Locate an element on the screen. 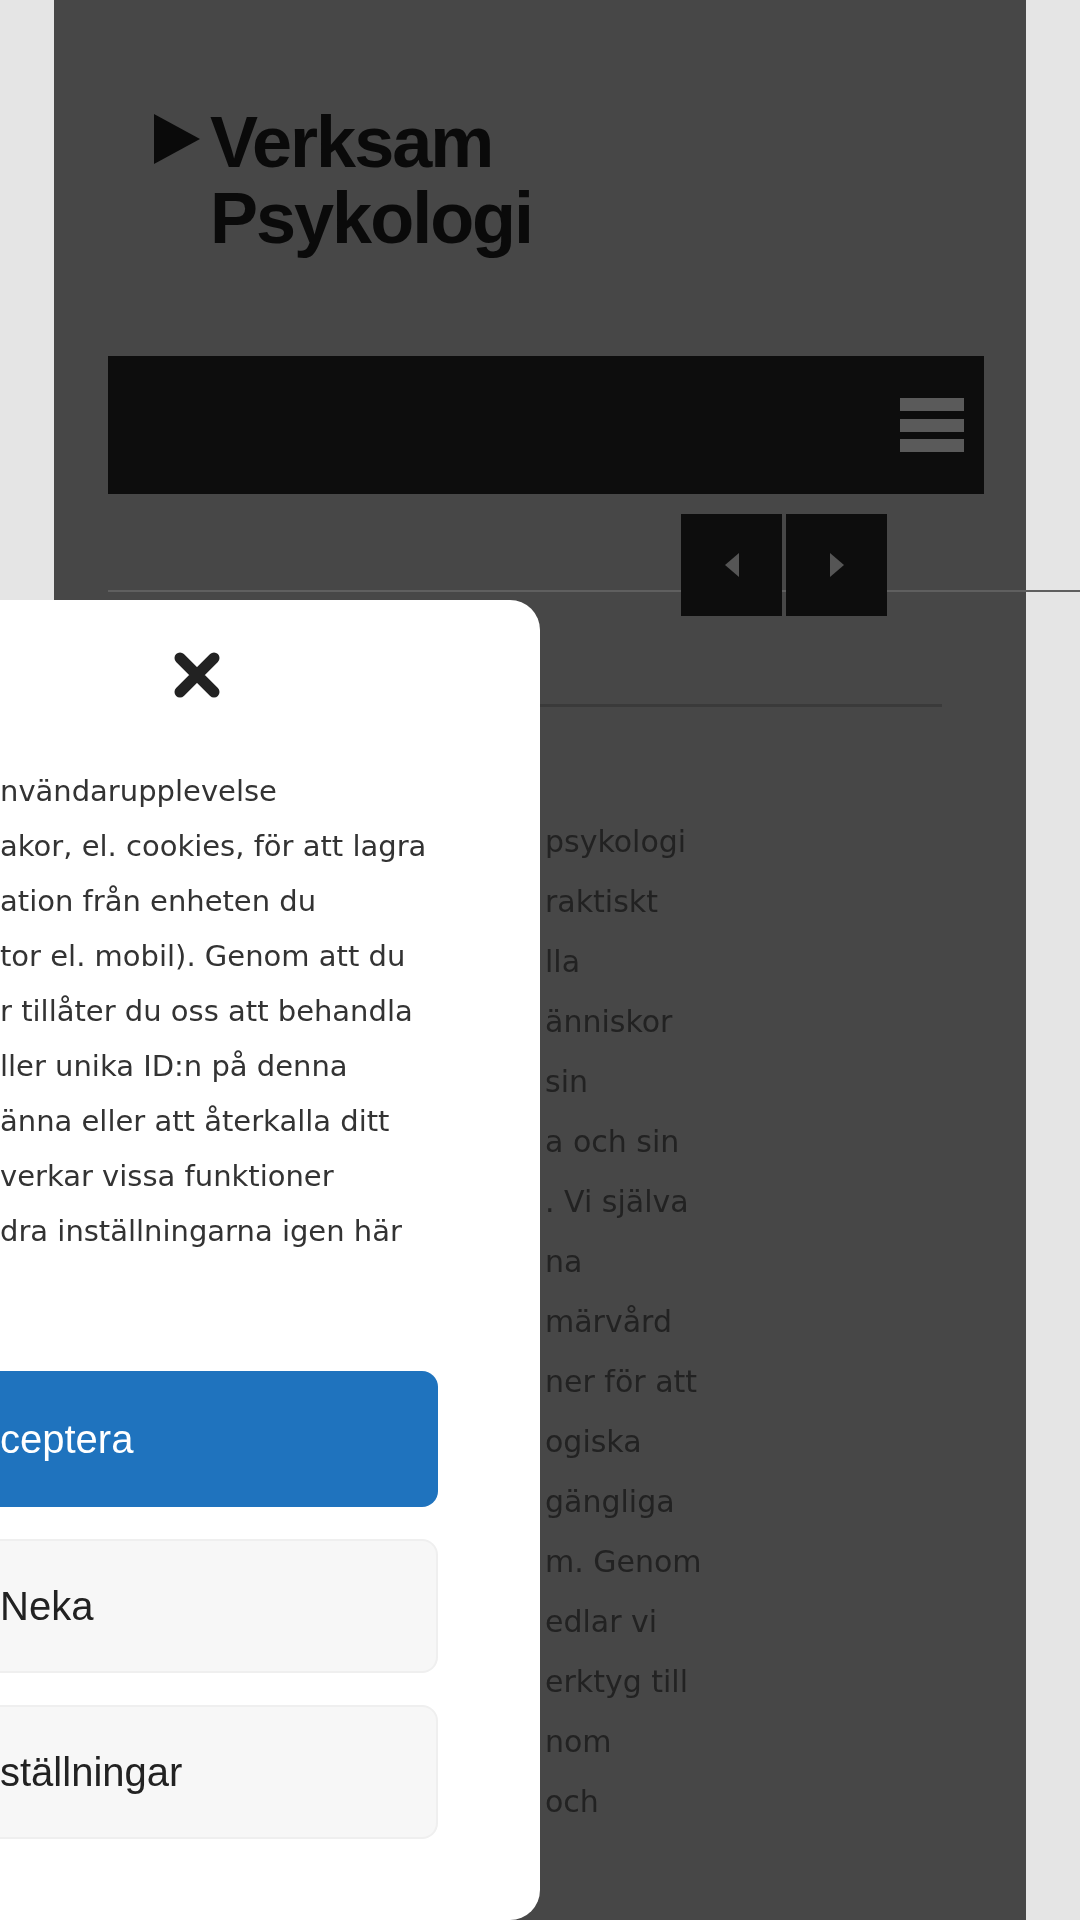 The image size is (1080, 1920). close-icon is located at coordinates (197, 675).